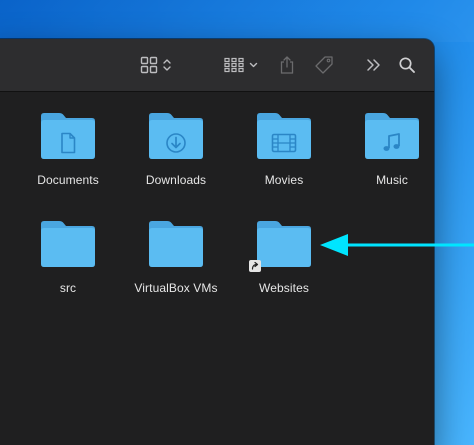 The height and width of the screenshot is (445, 474). Describe the element at coordinates (68, 143) in the screenshot. I see `document-icon` at that location.